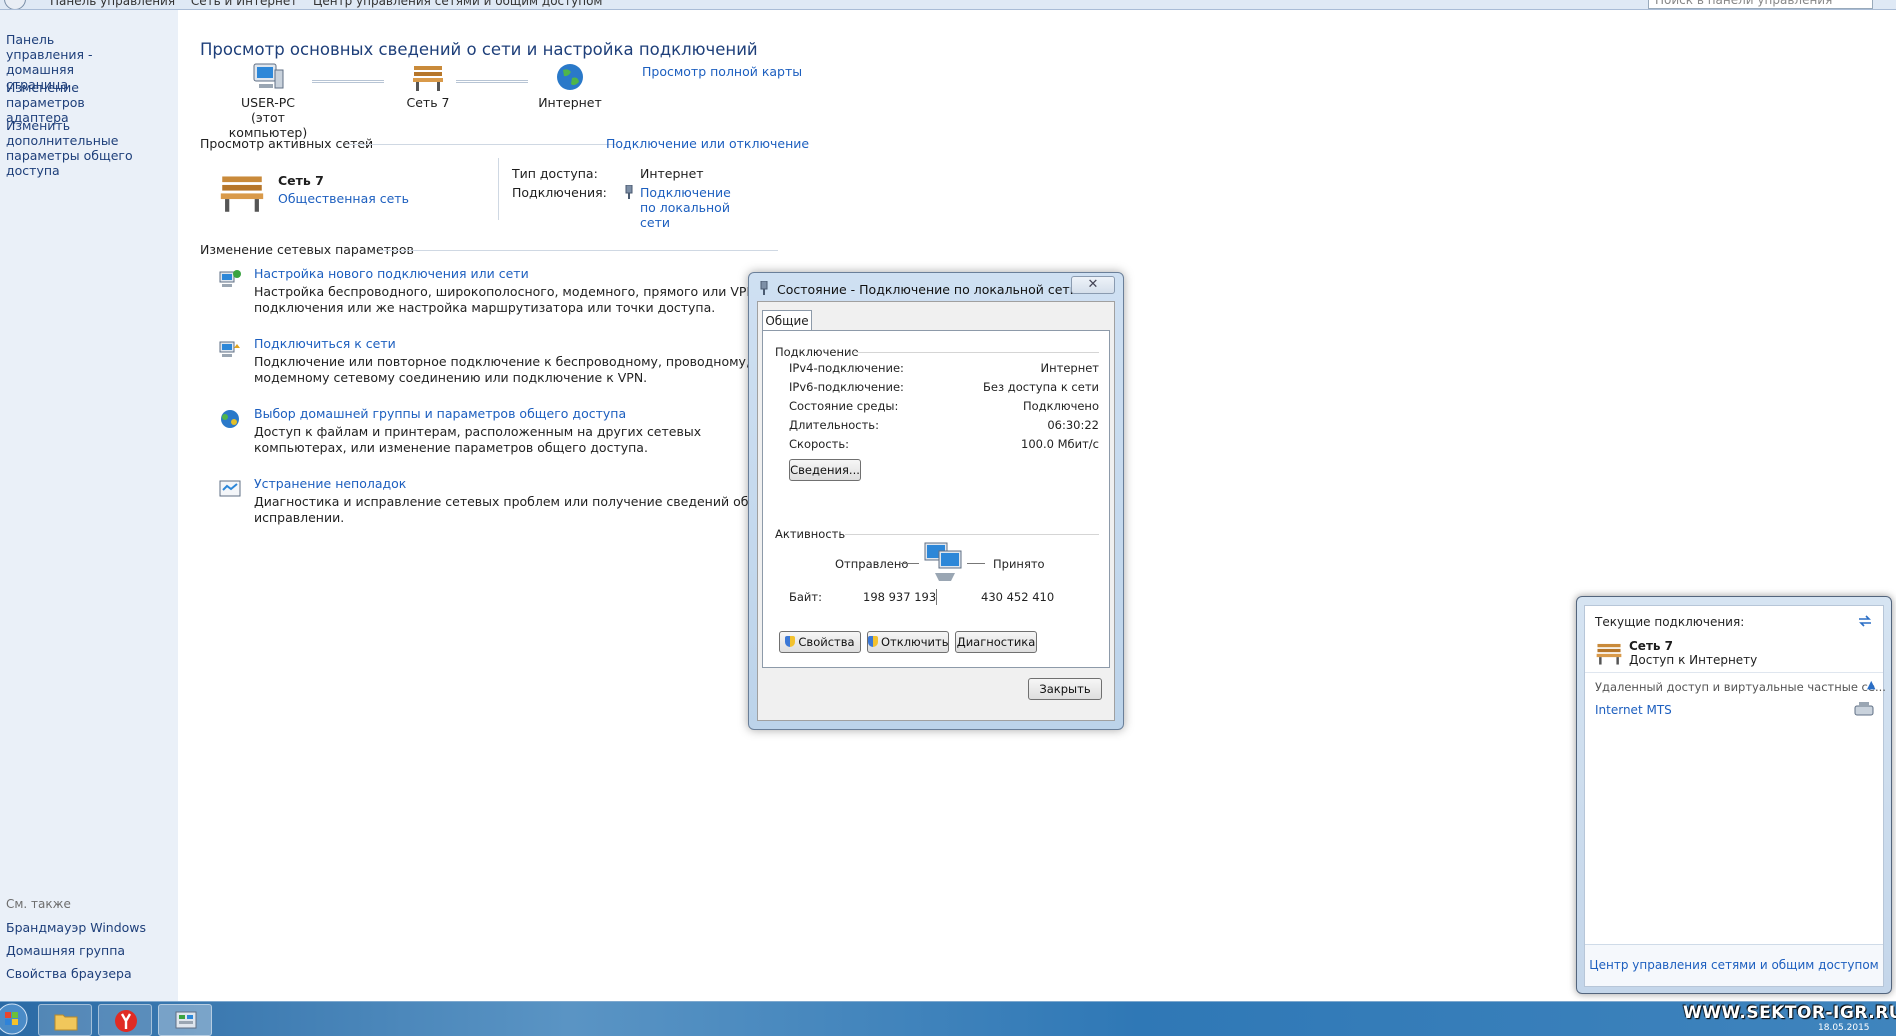 Image resolution: width=1896 pixels, height=1036 pixels. Describe the element at coordinates (996, 642) in the screenshot. I see `diagnose-button: Диагностика` at that location.